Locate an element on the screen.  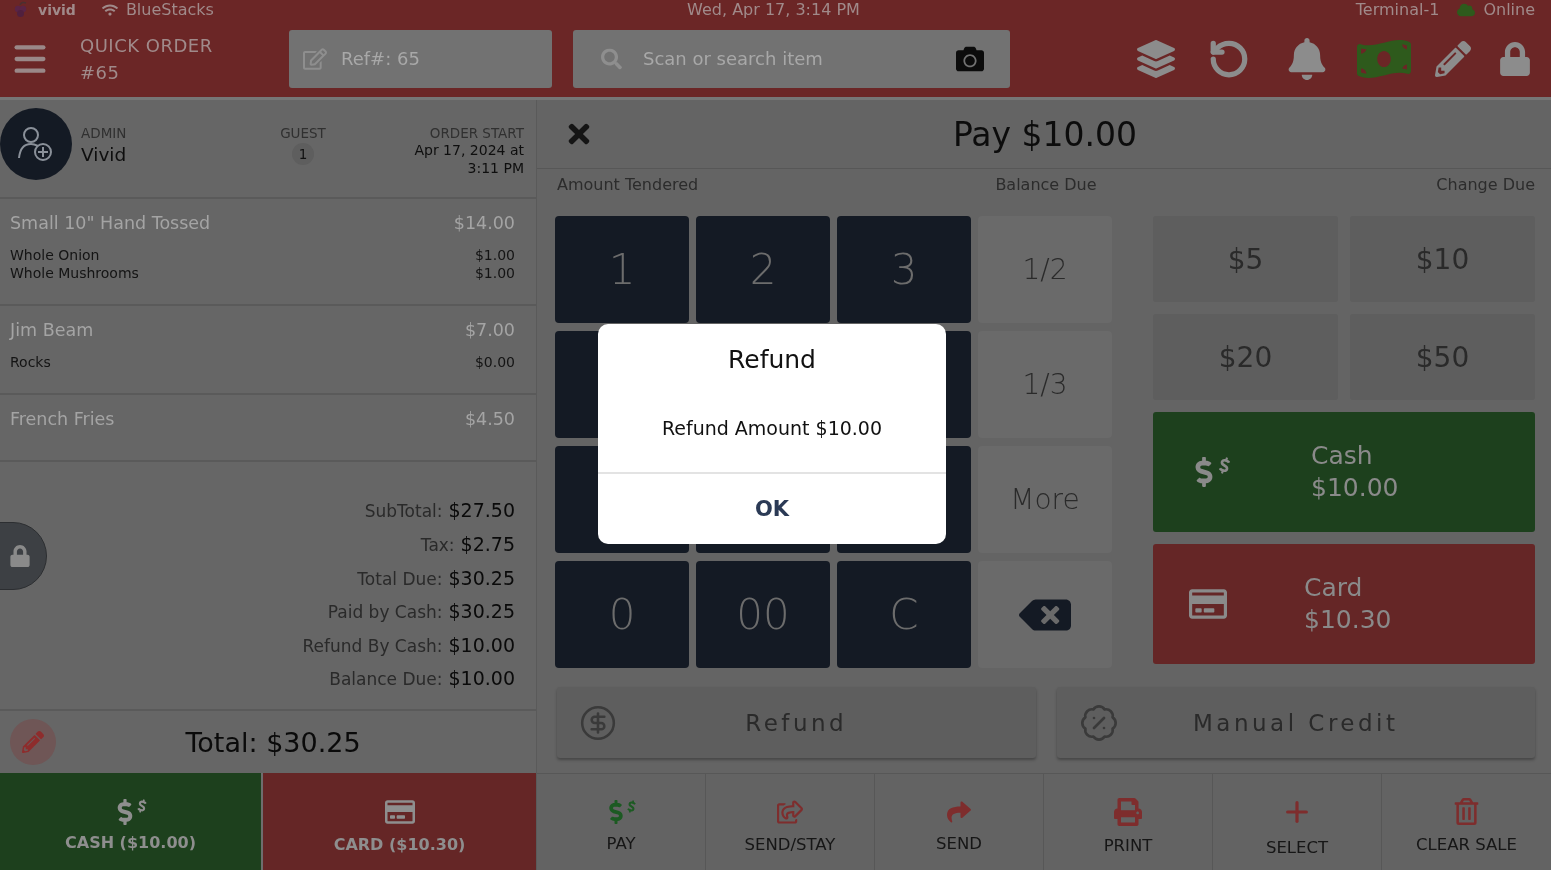
search-icon is located at coordinates (611, 58).